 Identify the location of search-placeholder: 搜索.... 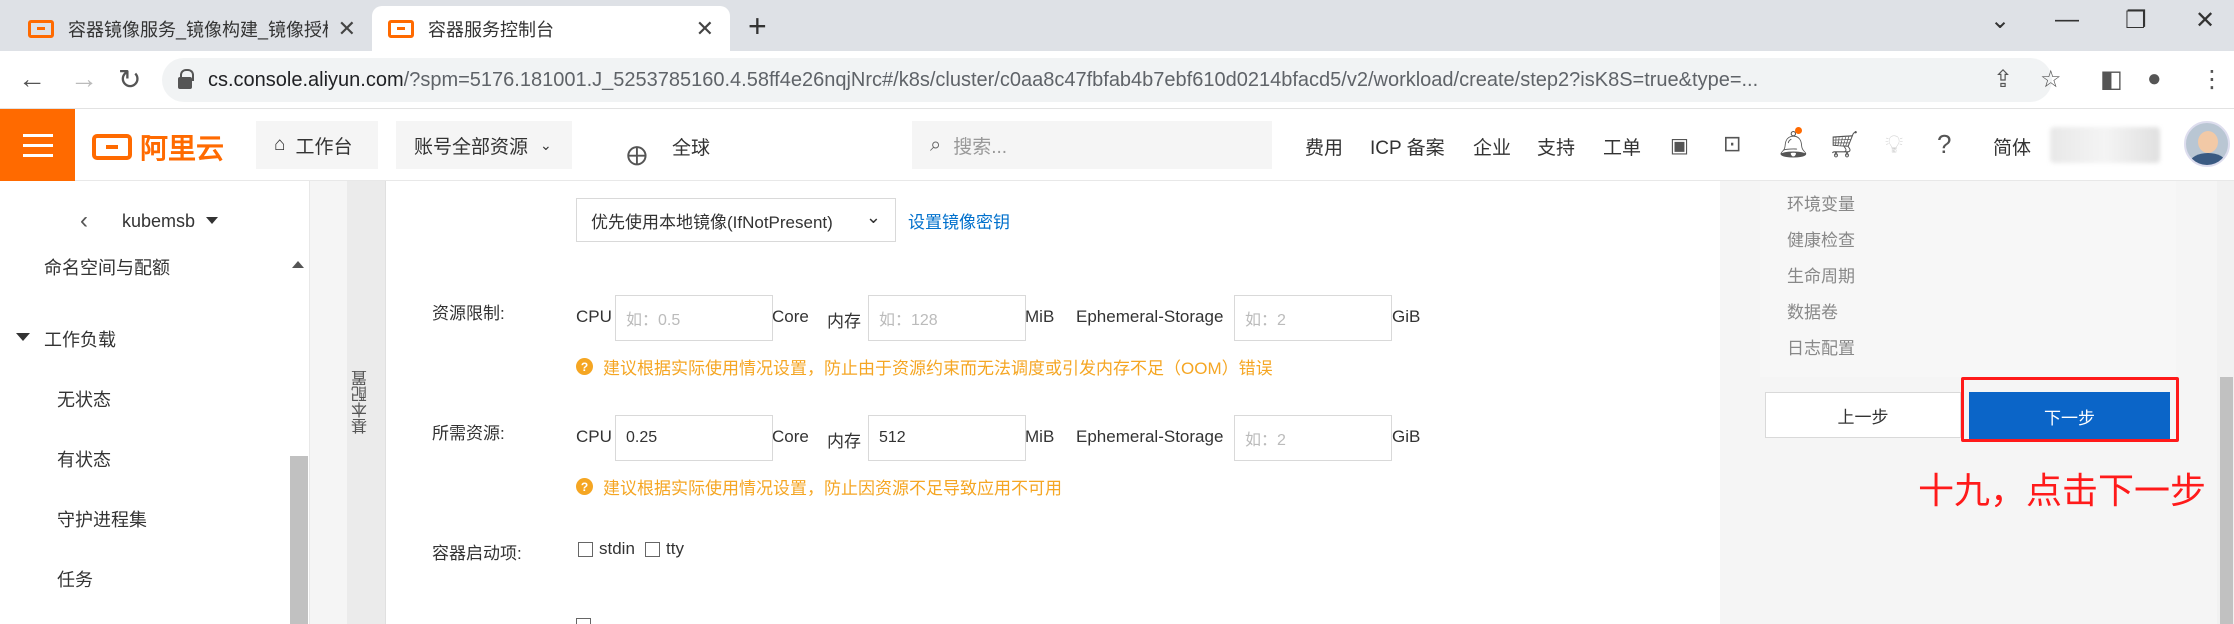
(980, 147).